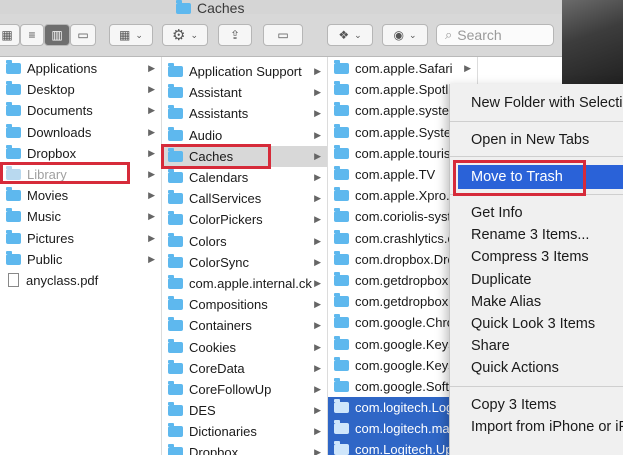  What do you see at coordinates (45, 259) in the screenshot?
I see `item-label: Public` at bounding box center [45, 259].